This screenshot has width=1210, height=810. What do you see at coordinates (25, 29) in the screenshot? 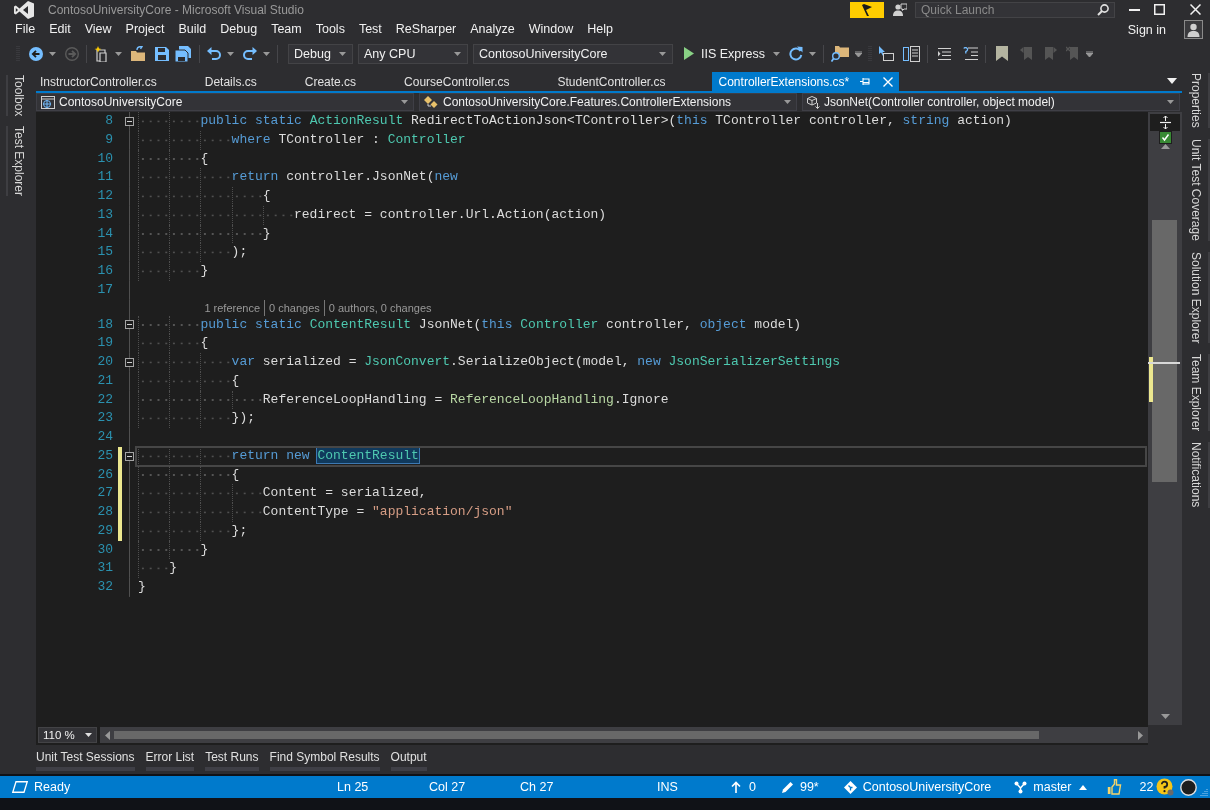
I see `menu-item: File` at bounding box center [25, 29].